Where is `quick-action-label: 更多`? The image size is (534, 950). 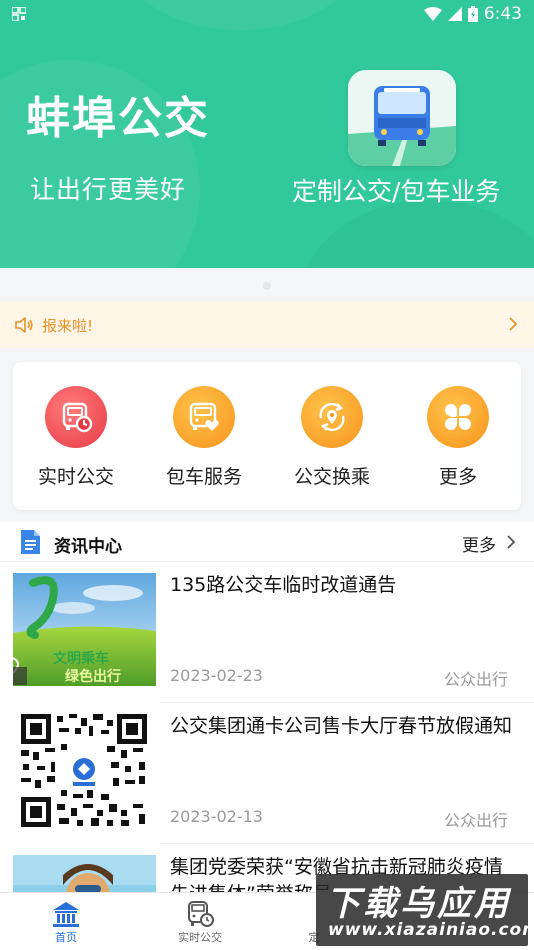 quick-action-label: 更多 is located at coordinates (457, 477).